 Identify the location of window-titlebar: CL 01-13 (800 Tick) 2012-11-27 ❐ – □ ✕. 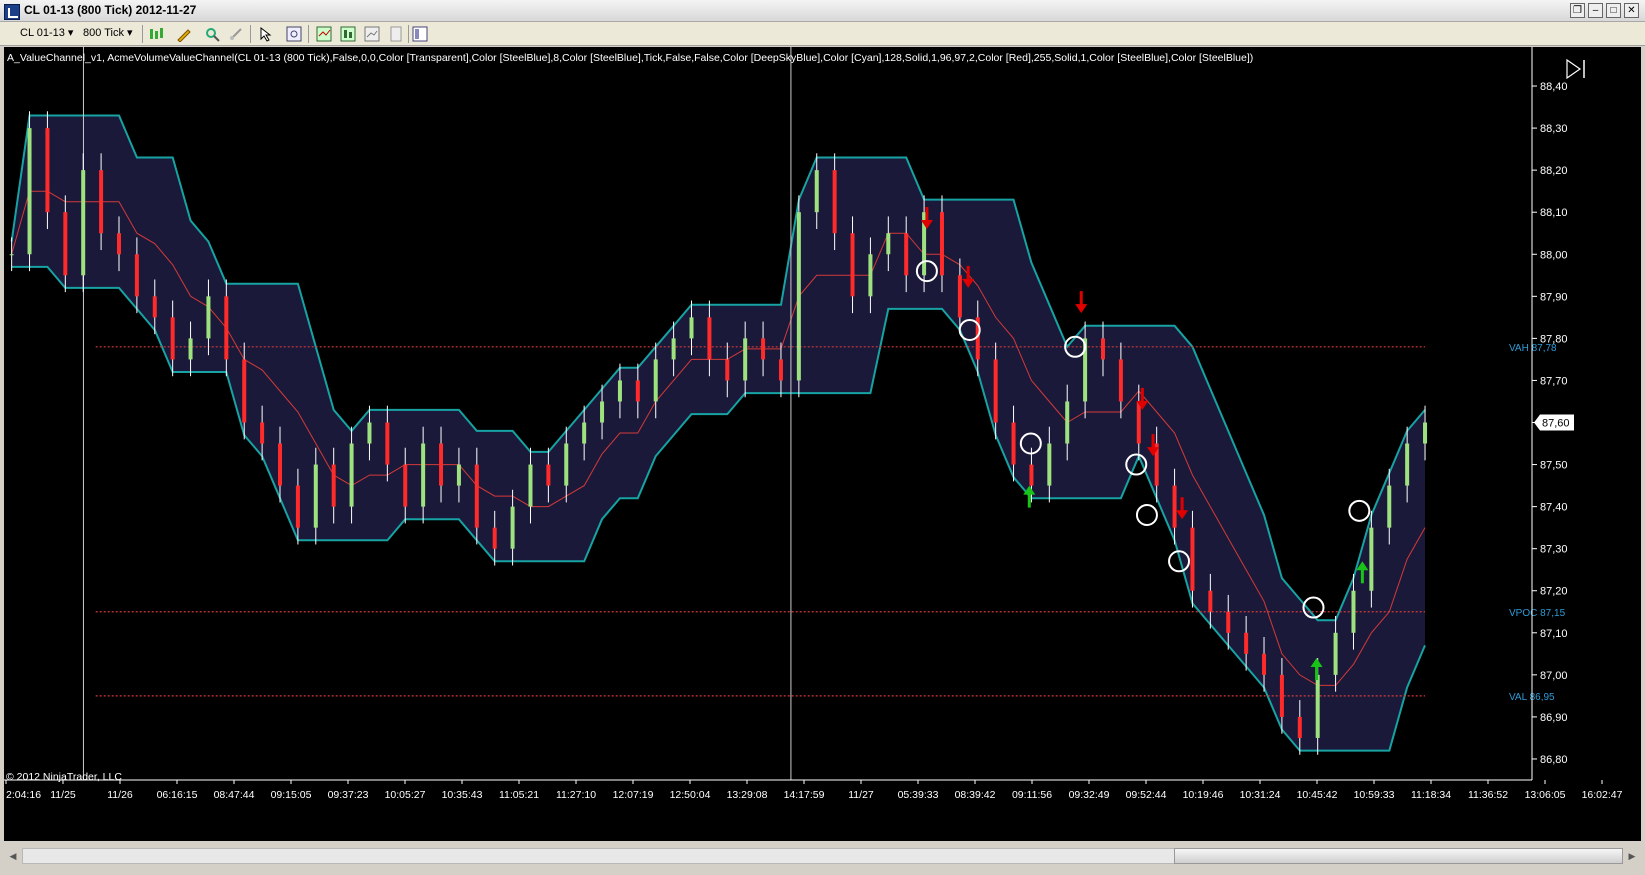
(822, 11).